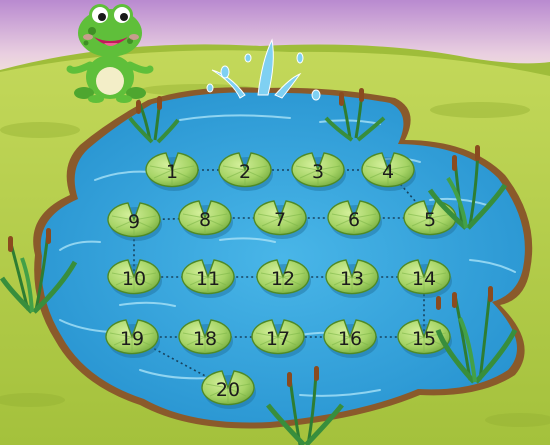  I want to click on pad-number: 8, so click(205, 220).